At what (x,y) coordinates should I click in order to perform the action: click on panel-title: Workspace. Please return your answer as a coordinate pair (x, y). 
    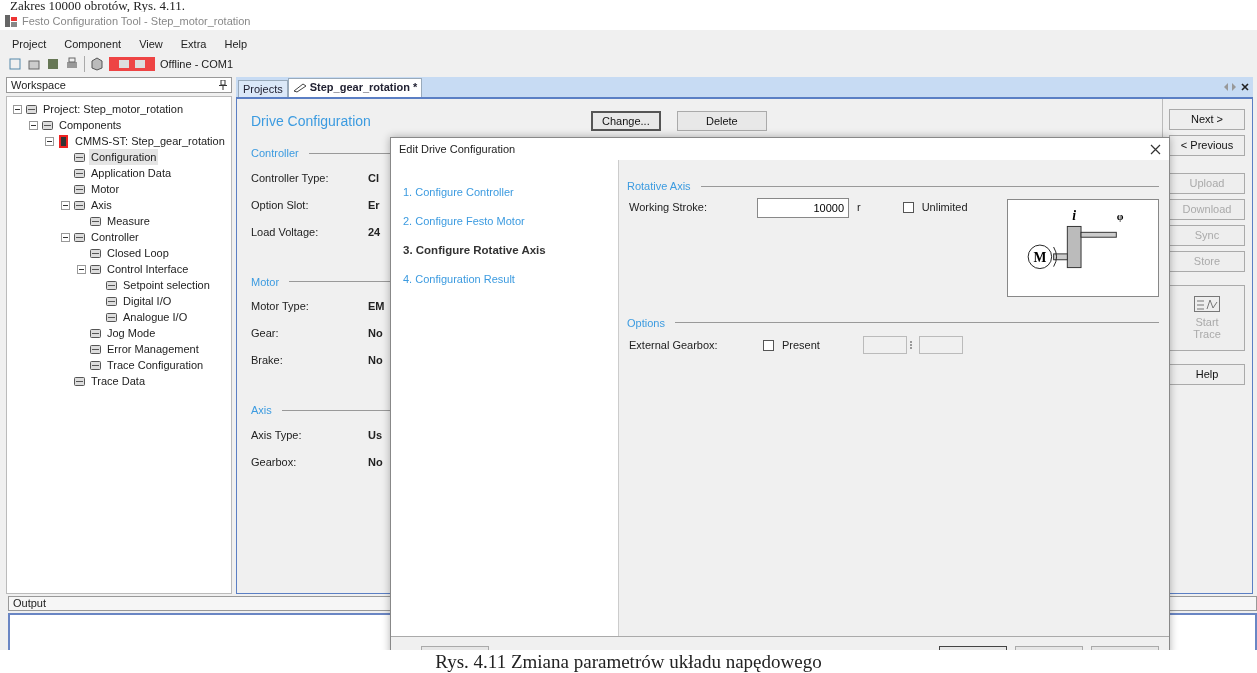
    Looking at the image, I should click on (38, 85).